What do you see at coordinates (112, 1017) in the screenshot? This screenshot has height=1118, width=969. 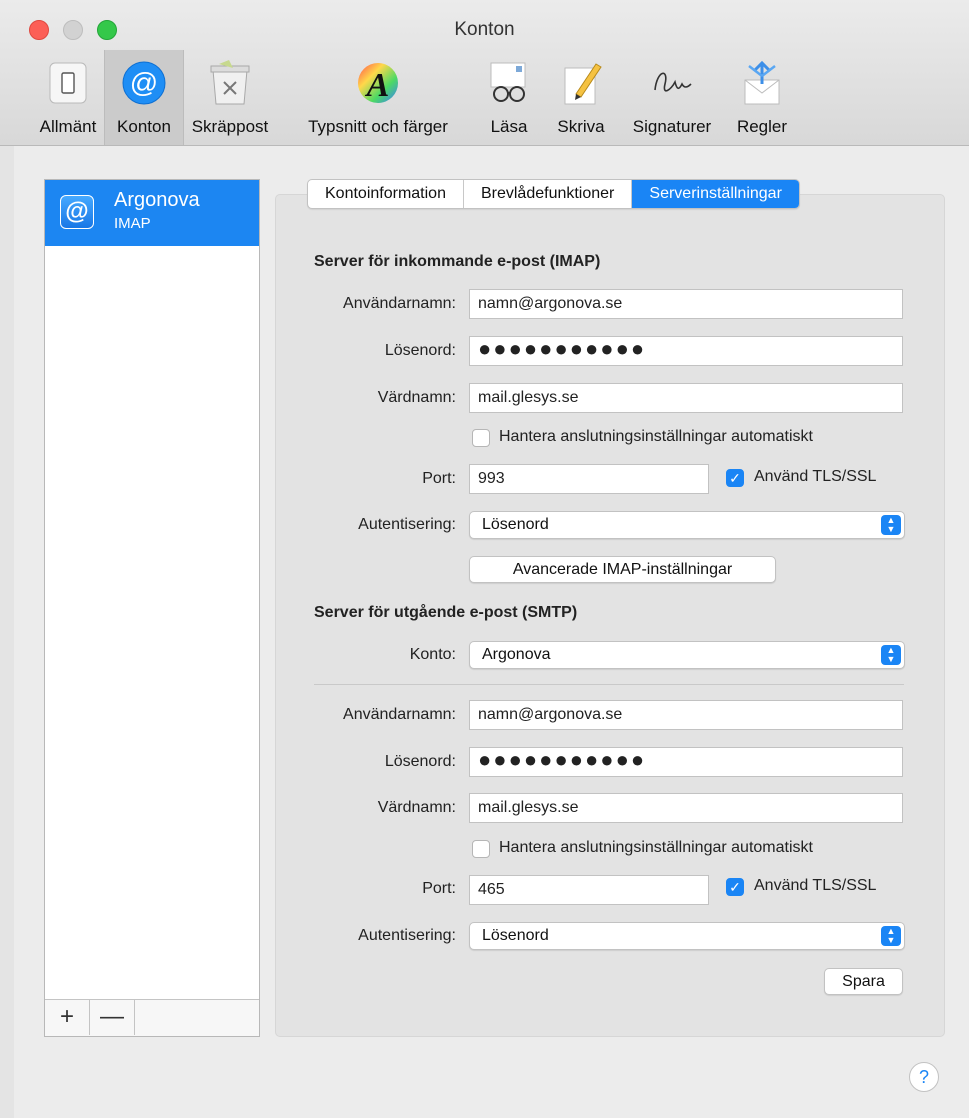 I see `remove-account-button: —` at bounding box center [112, 1017].